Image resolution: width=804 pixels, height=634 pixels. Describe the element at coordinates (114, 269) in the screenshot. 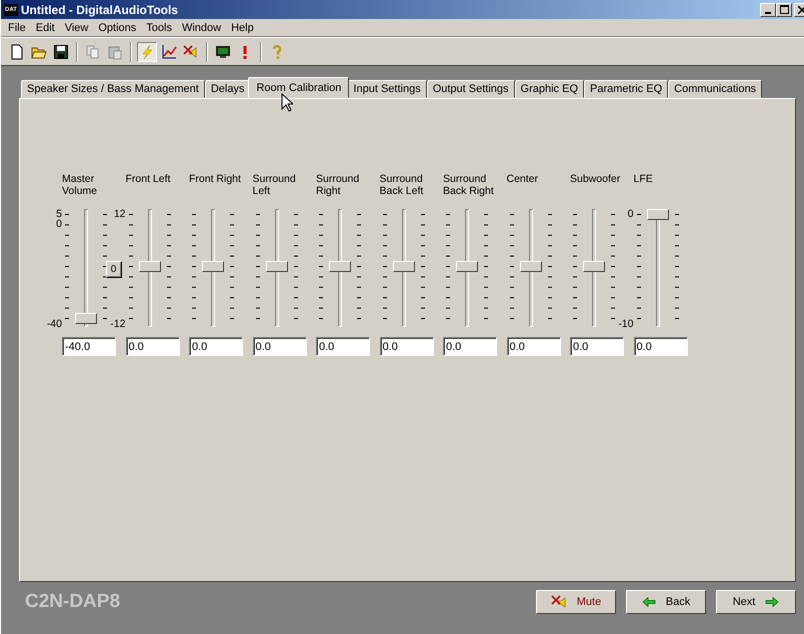

I see `zero-button: 0` at that location.